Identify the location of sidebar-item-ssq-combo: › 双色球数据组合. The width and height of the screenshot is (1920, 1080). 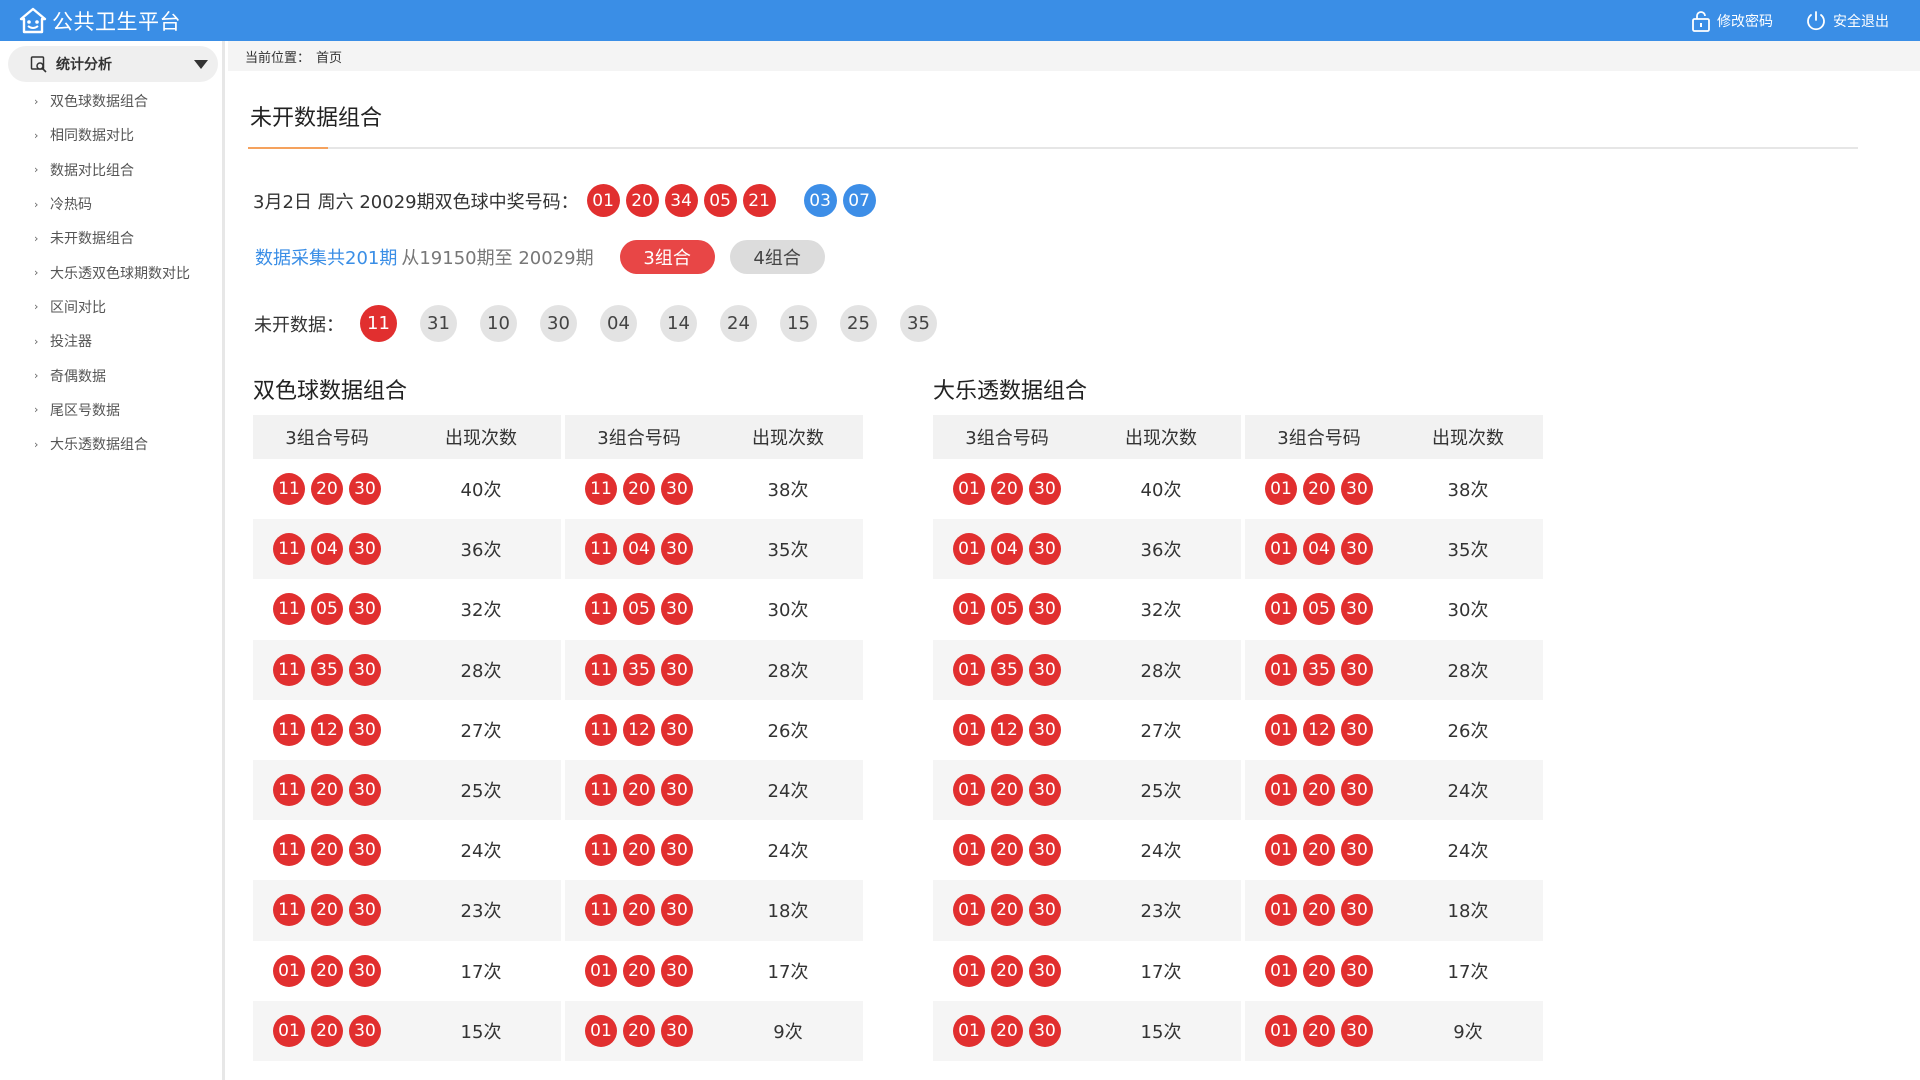
(128, 101).